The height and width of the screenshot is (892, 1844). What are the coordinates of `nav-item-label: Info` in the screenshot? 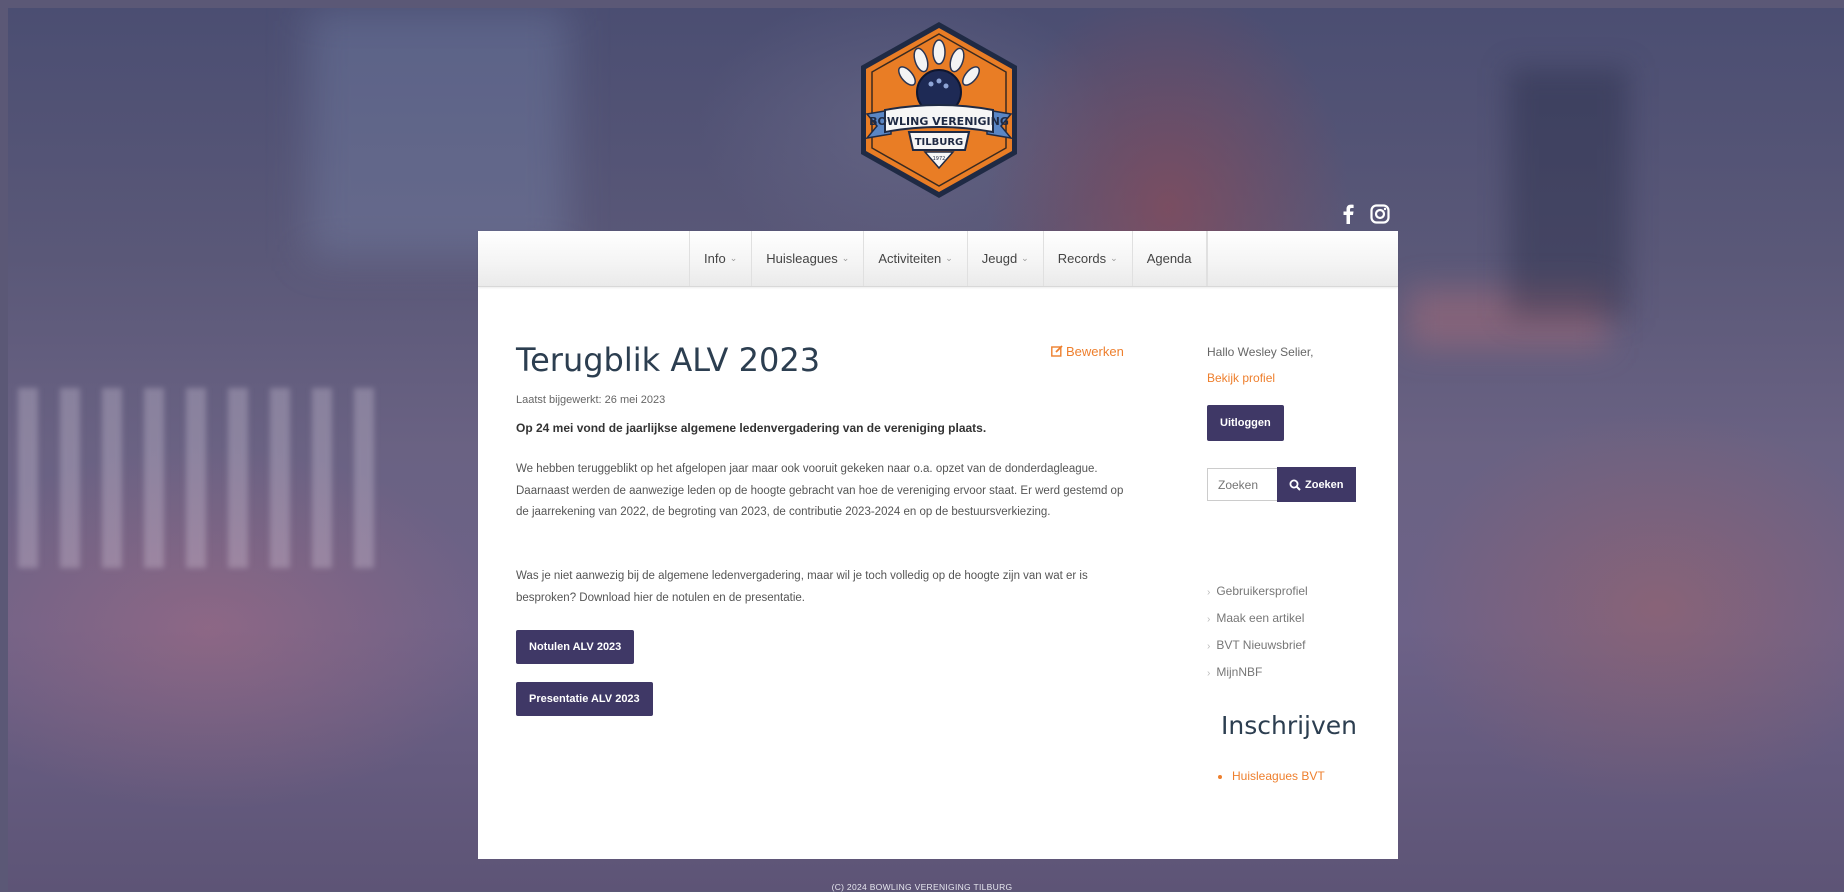 It's located at (715, 258).